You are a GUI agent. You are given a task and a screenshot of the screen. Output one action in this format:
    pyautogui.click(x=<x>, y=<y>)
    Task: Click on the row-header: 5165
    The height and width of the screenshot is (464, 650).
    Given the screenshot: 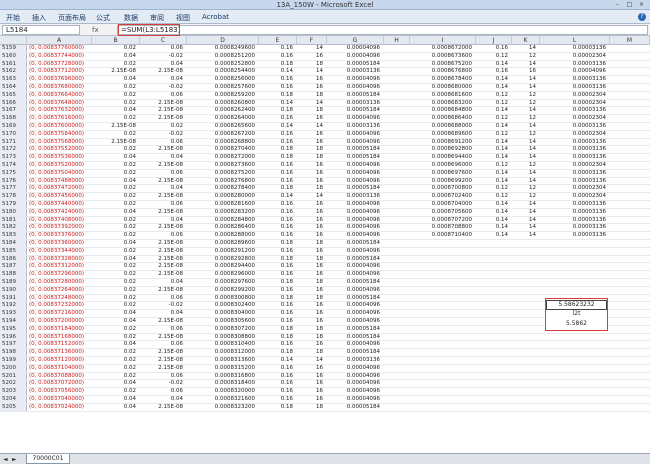 What is the action you would take?
    pyautogui.click(x=13, y=95)
    